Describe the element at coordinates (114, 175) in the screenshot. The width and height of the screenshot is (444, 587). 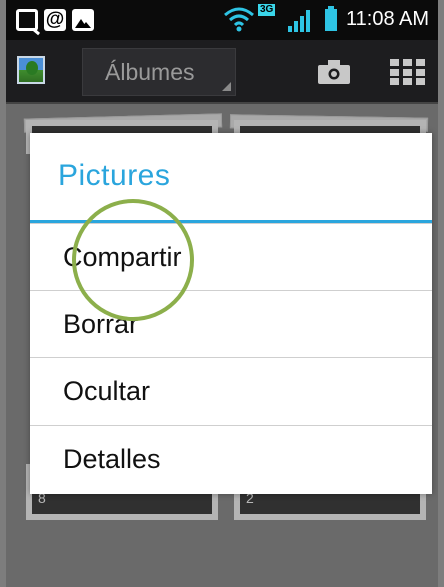
I see `dialog-title: Pictures` at that location.